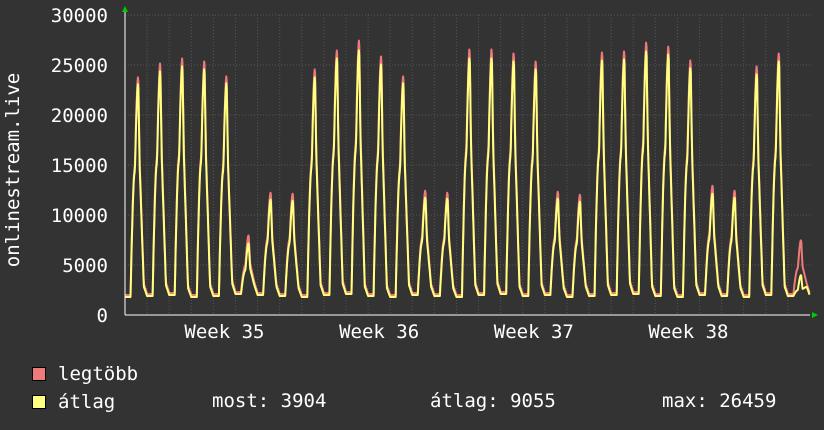 Image resolution: width=824 pixels, height=430 pixels. What do you see at coordinates (85, 266) in the screenshot?
I see `y-tick-label: 5000` at bounding box center [85, 266].